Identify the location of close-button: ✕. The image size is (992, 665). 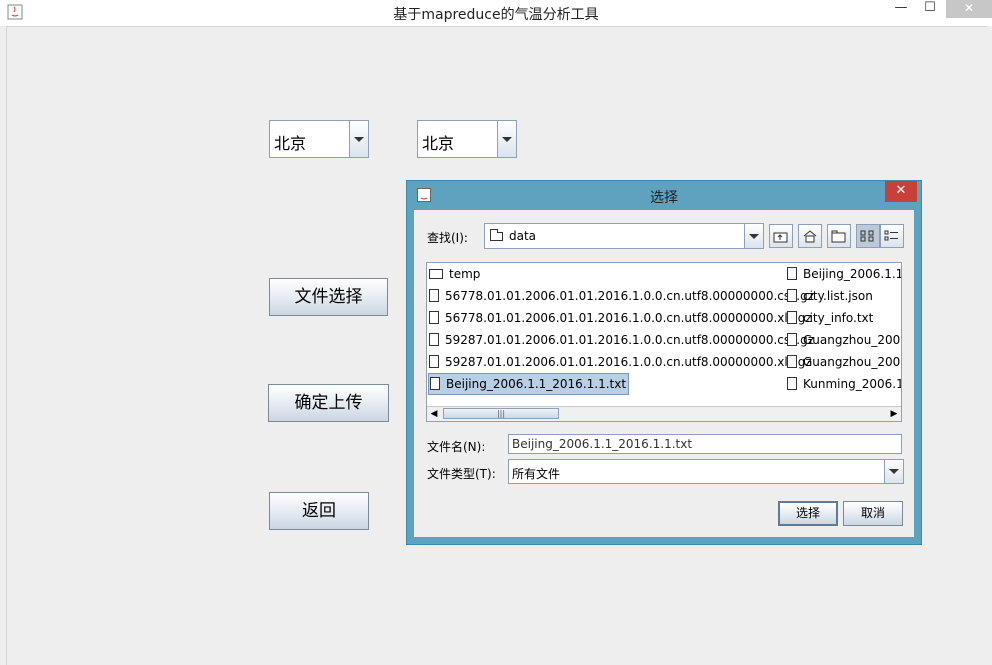
(969, 9).